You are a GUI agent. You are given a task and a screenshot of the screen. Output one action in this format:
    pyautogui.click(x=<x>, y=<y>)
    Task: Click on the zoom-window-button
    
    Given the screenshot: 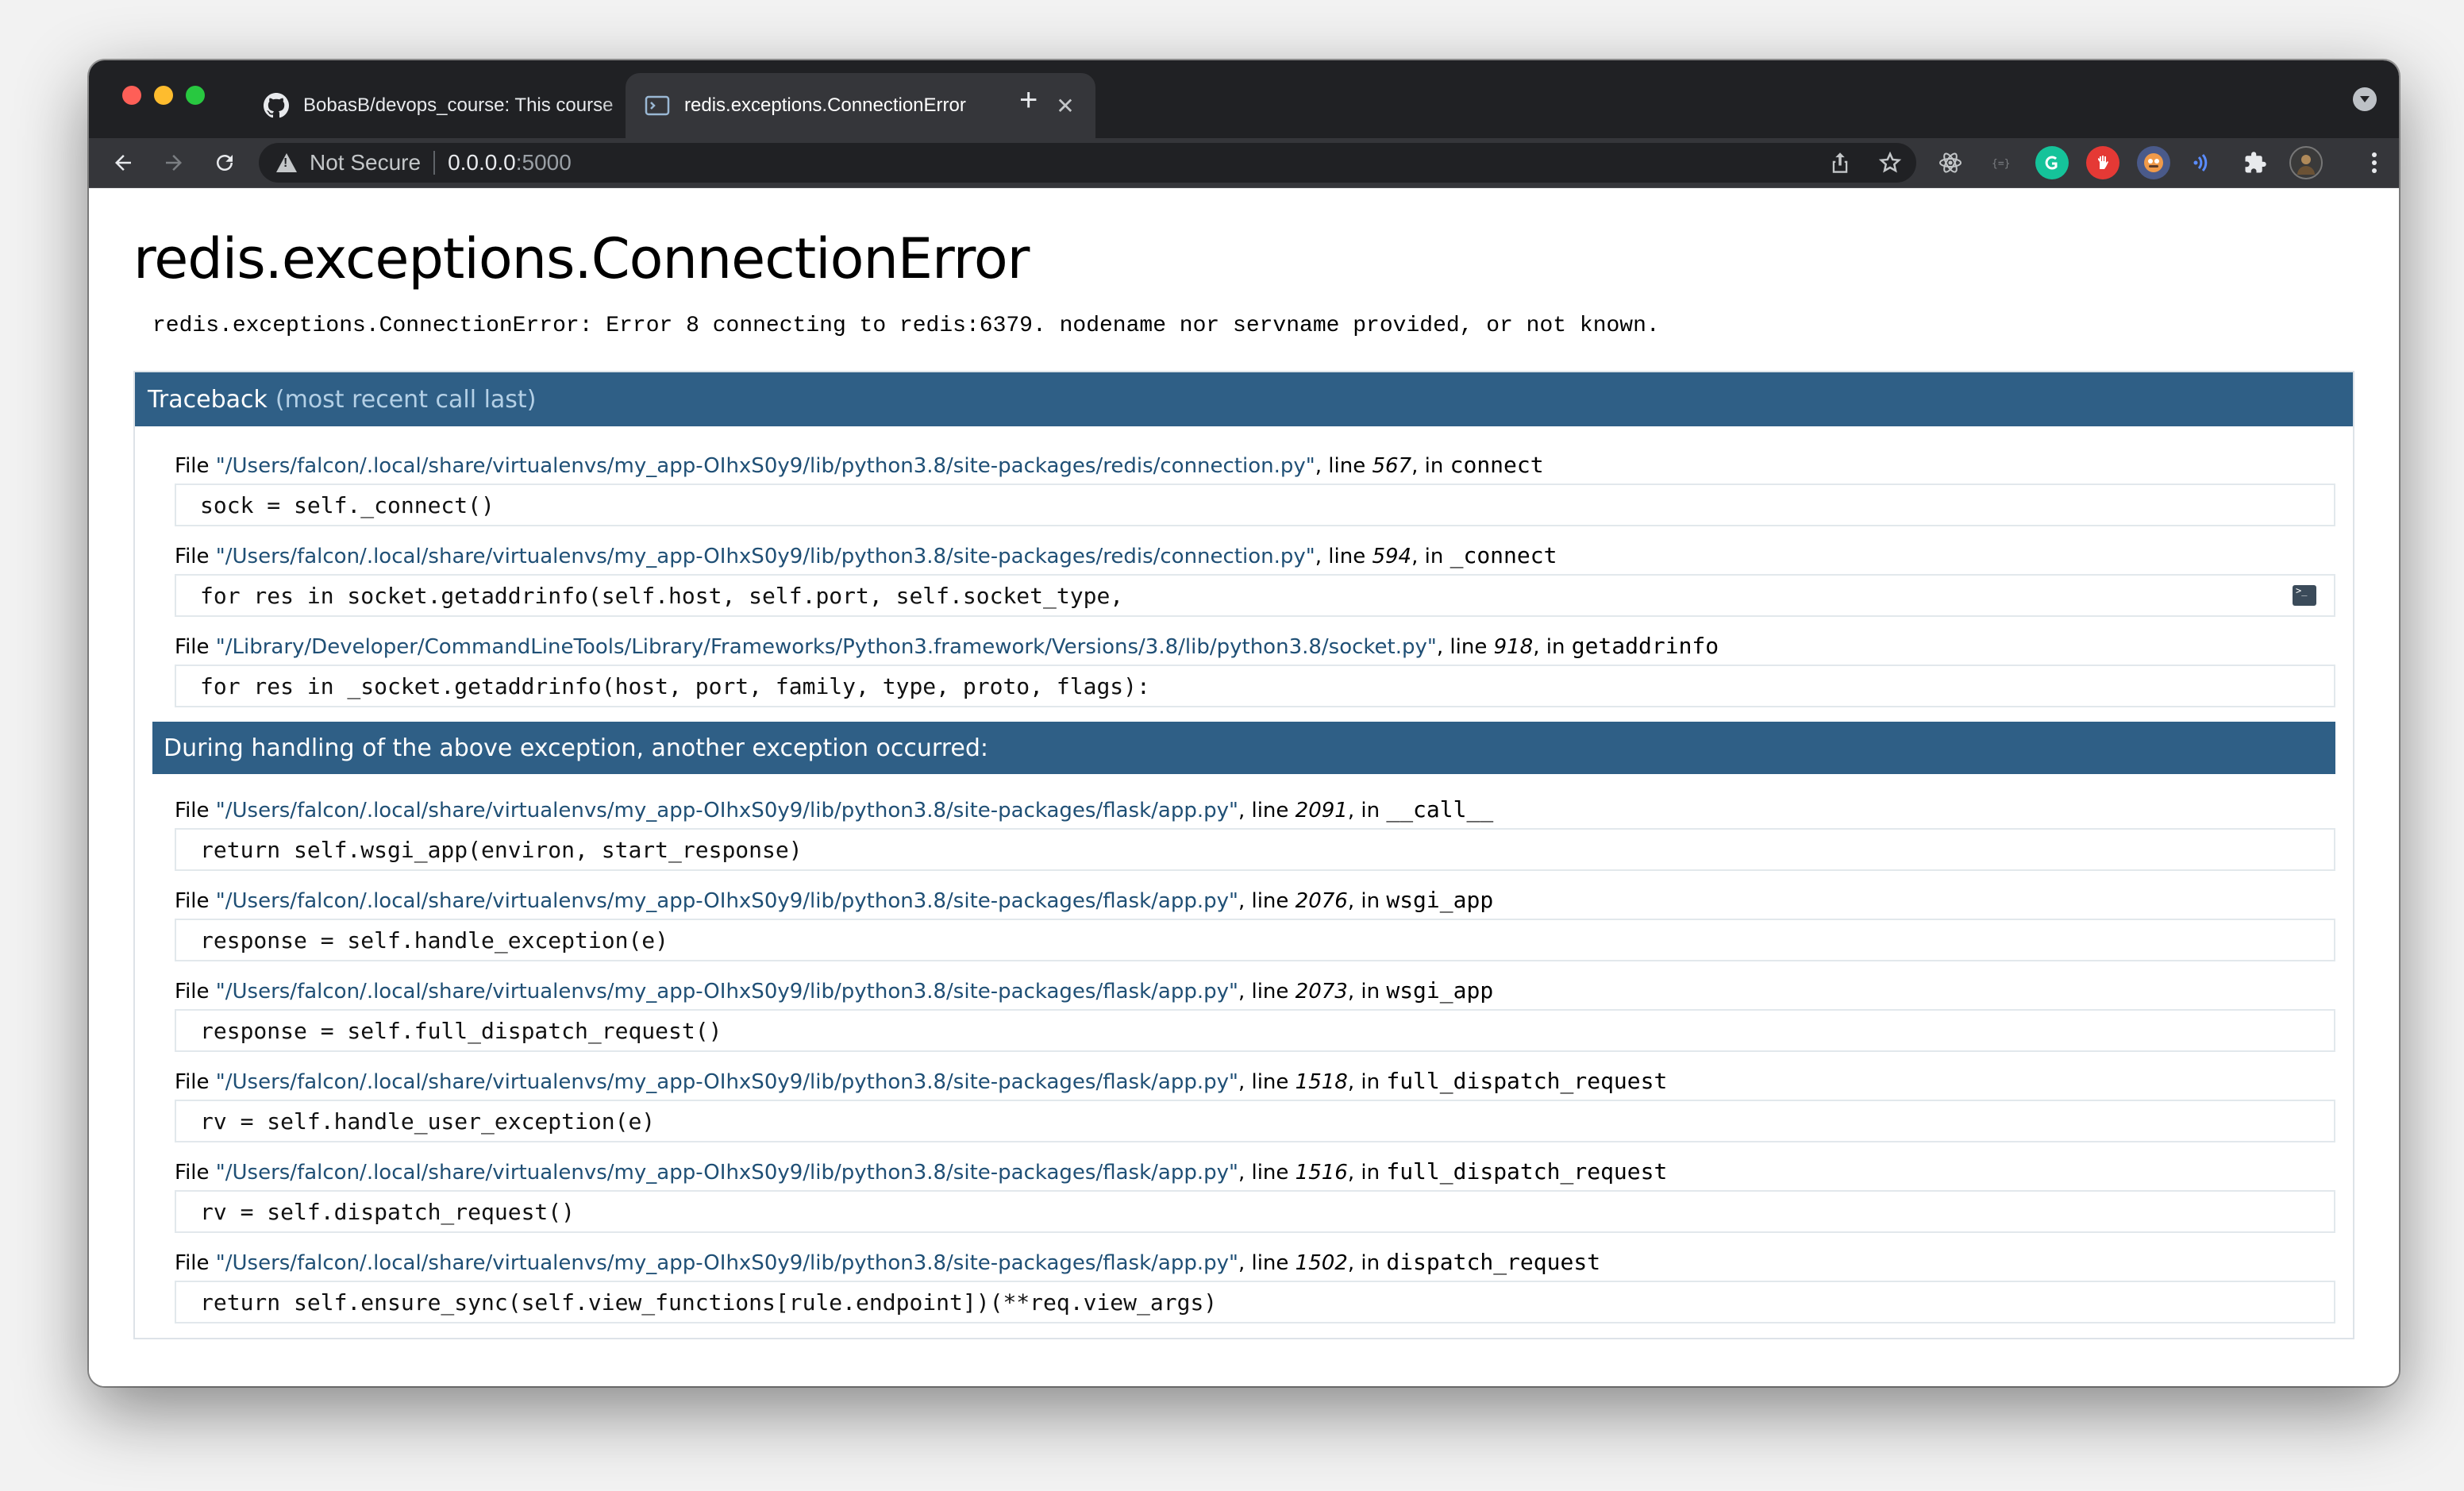 What is the action you would take?
    pyautogui.click(x=195, y=96)
    